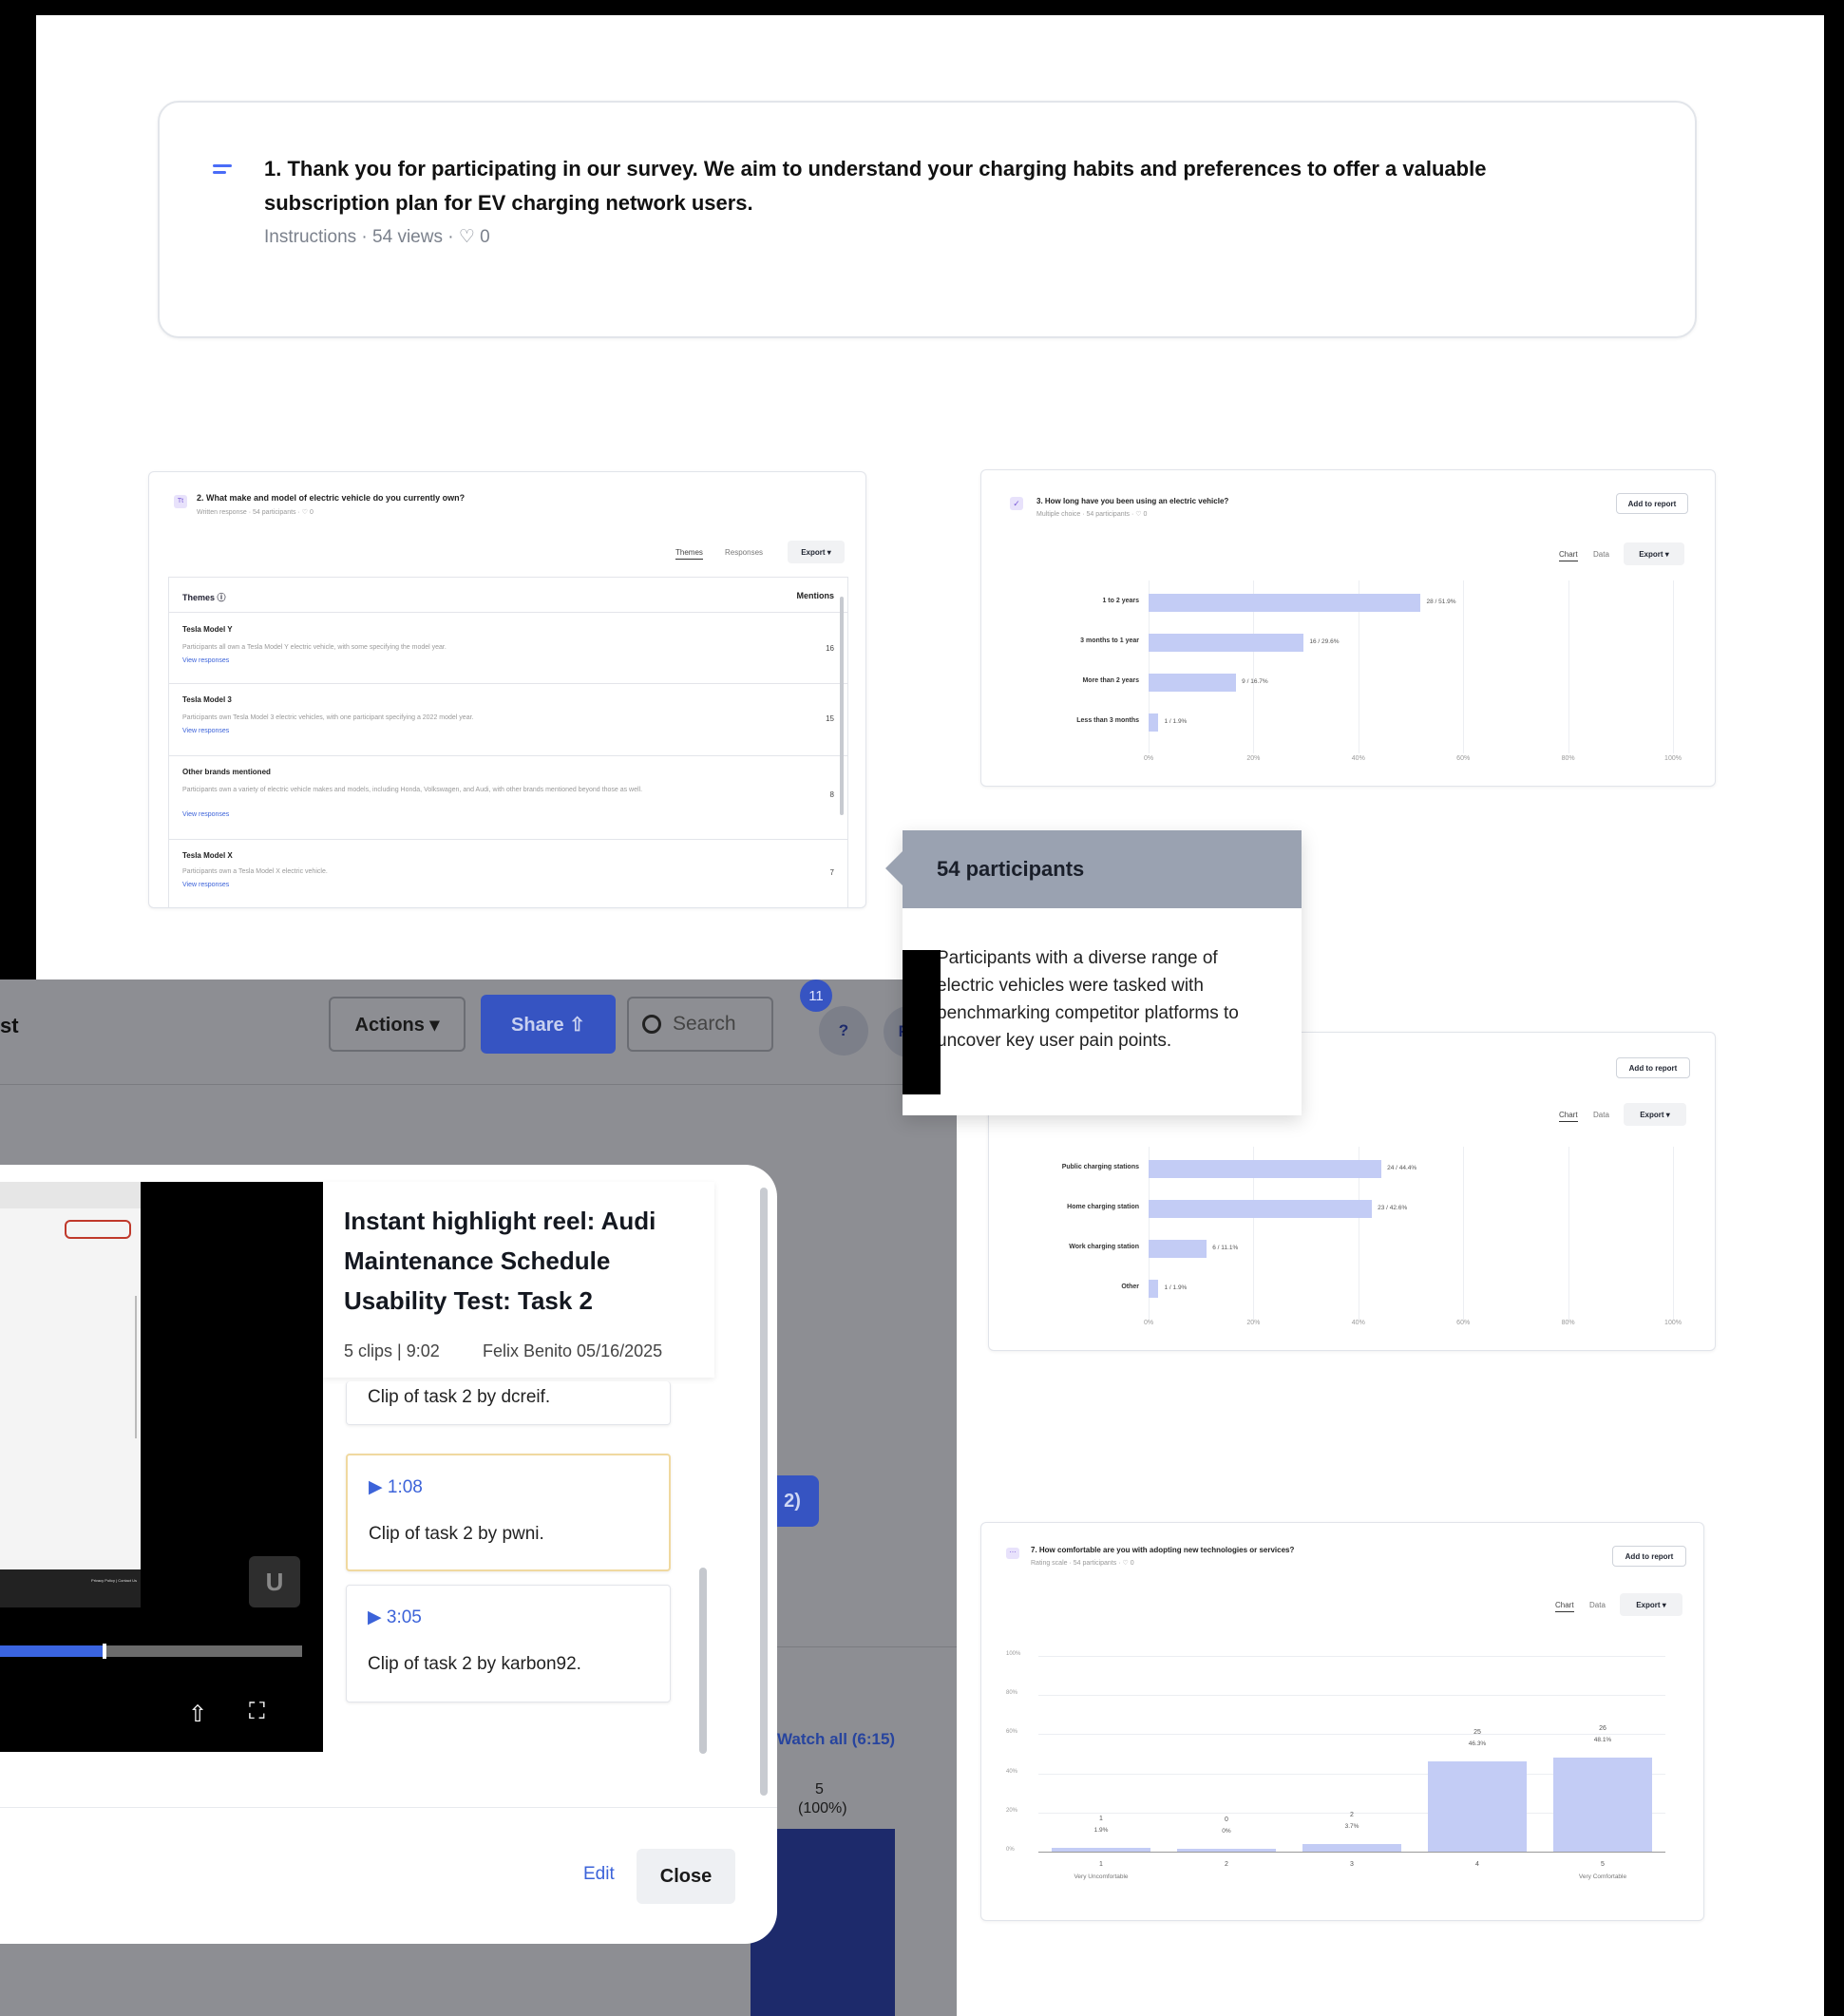  I want to click on video-progress-fill, so click(52, 1651).